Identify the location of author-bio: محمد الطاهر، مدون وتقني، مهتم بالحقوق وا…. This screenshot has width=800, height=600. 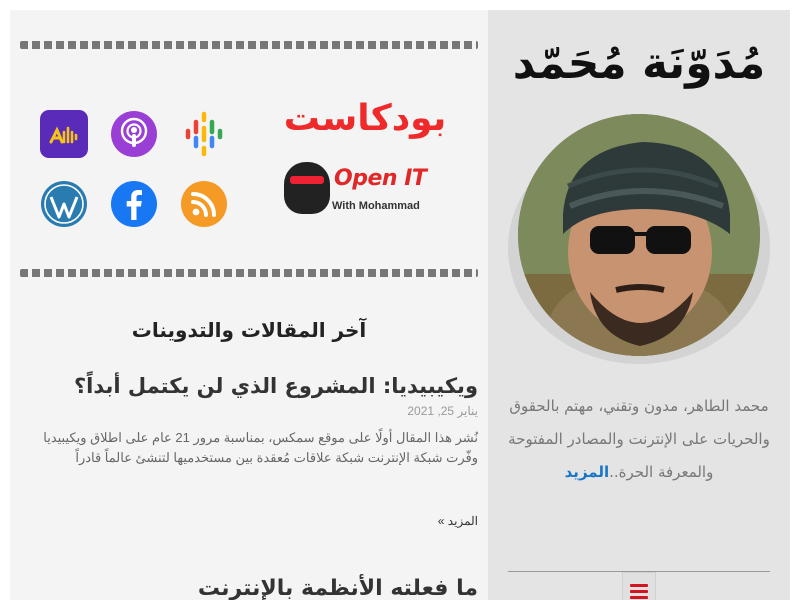
(639, 439).